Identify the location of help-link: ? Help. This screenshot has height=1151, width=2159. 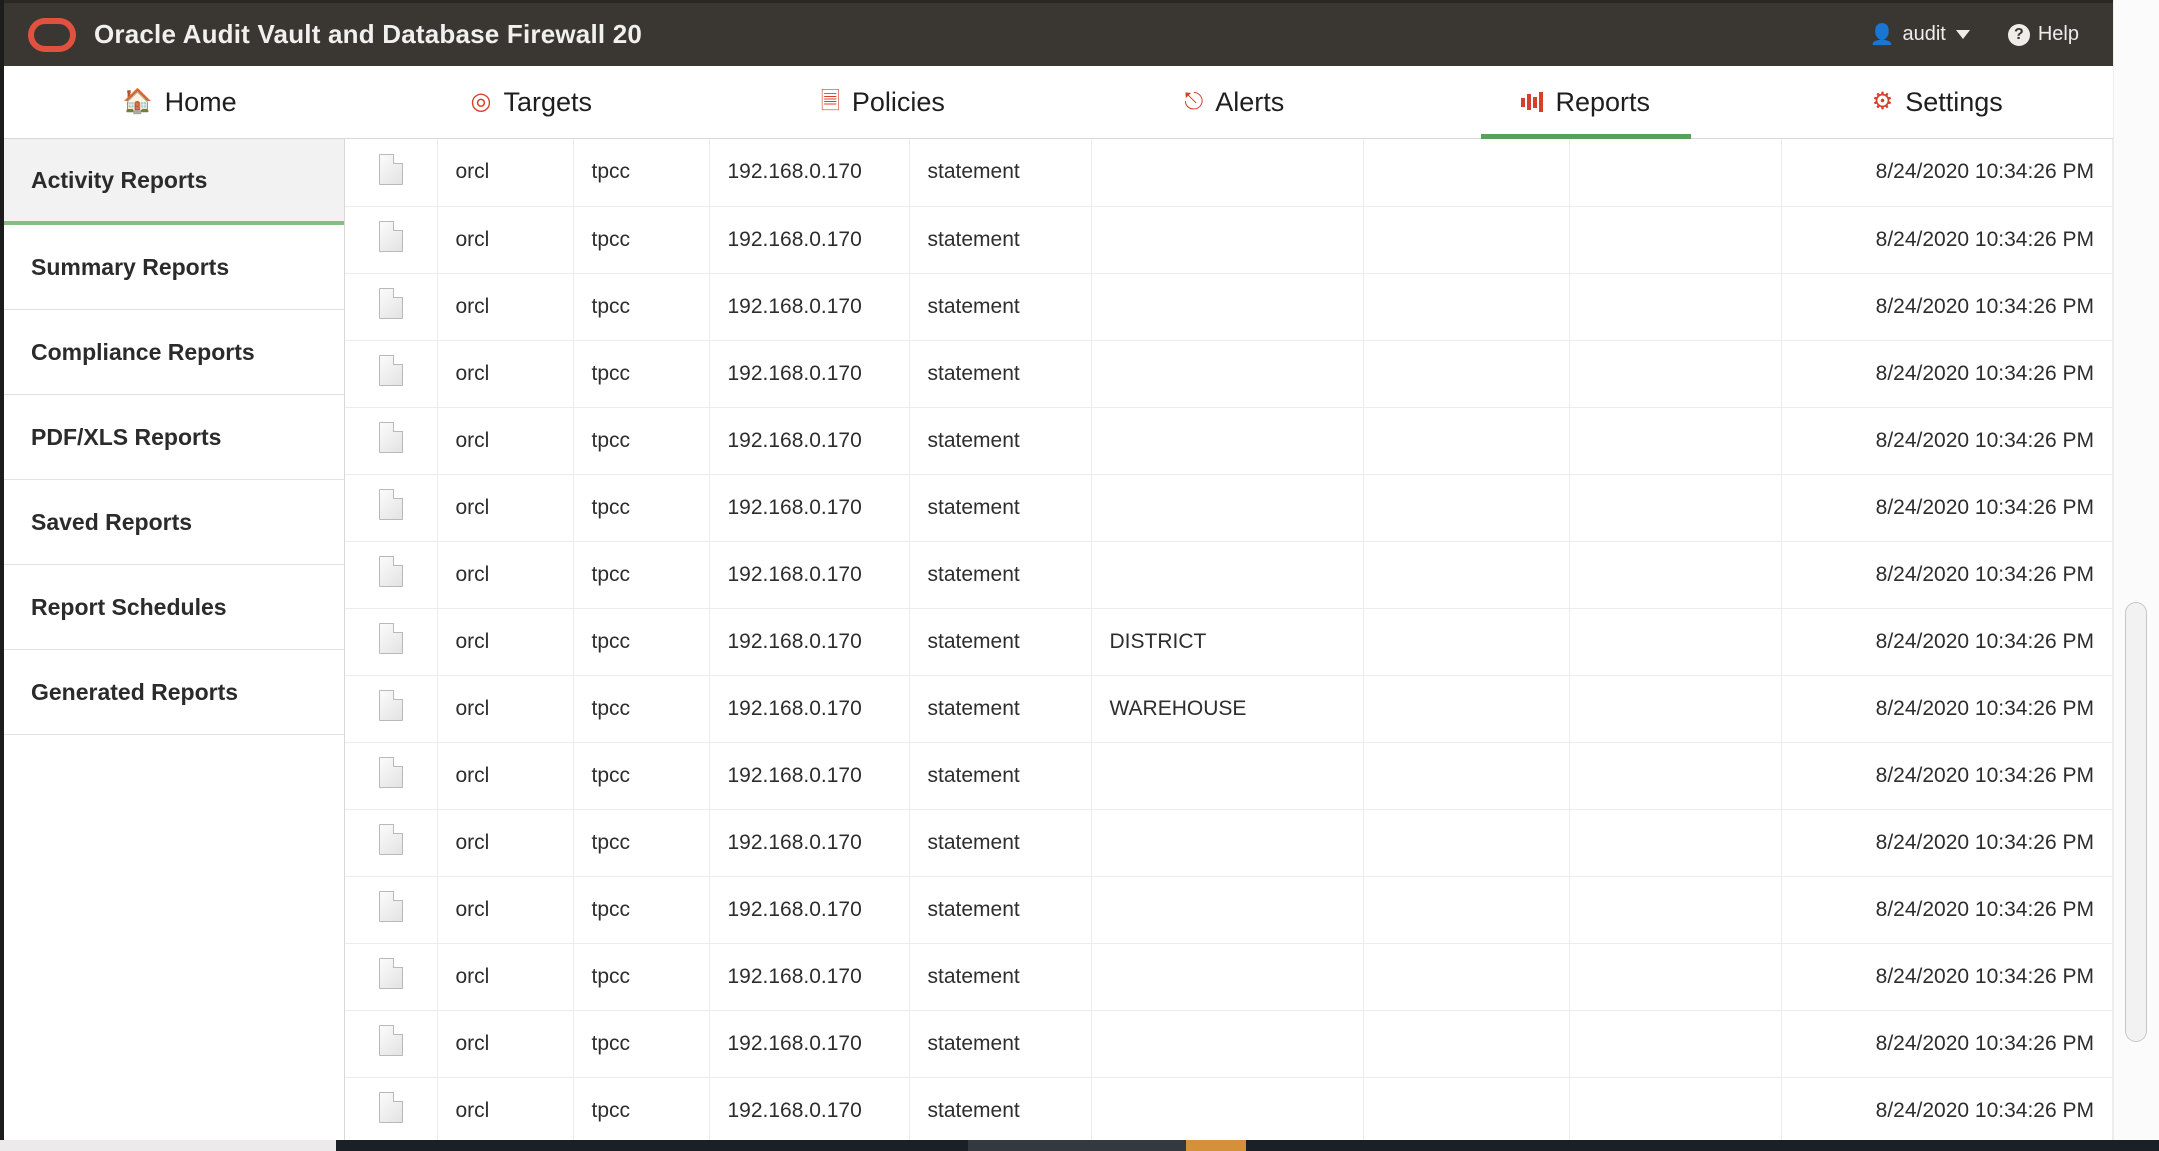
(2043, 34).